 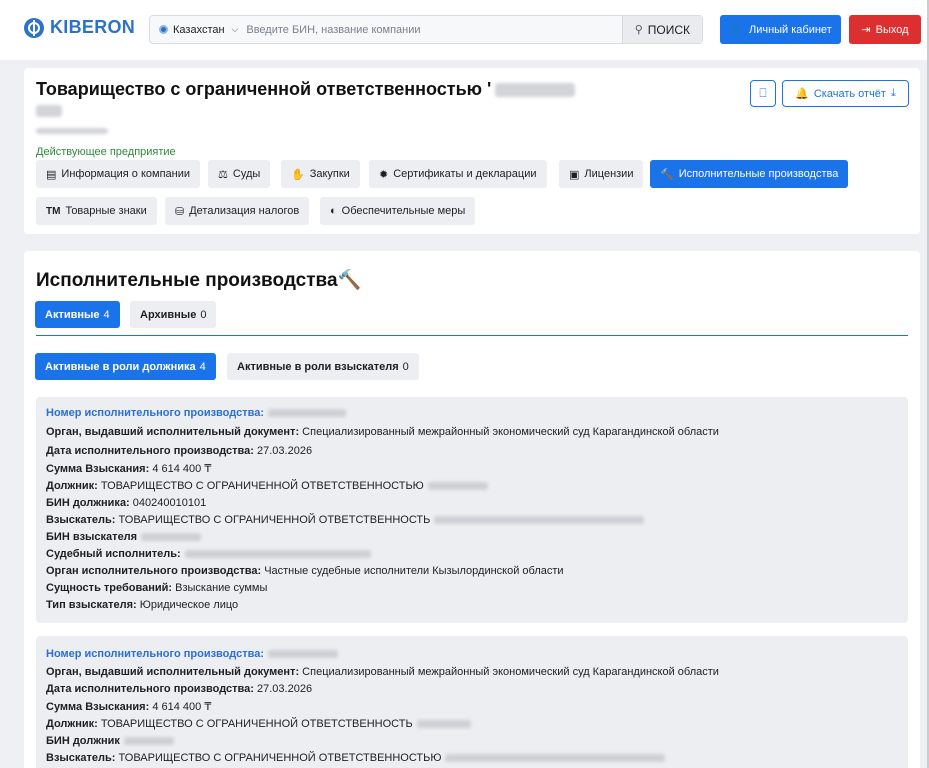 What do you see at coordinates (661, 29) in the screenshot?
I see `search-button: ⚲ ПОИСК` at bounding box center [661, 29].